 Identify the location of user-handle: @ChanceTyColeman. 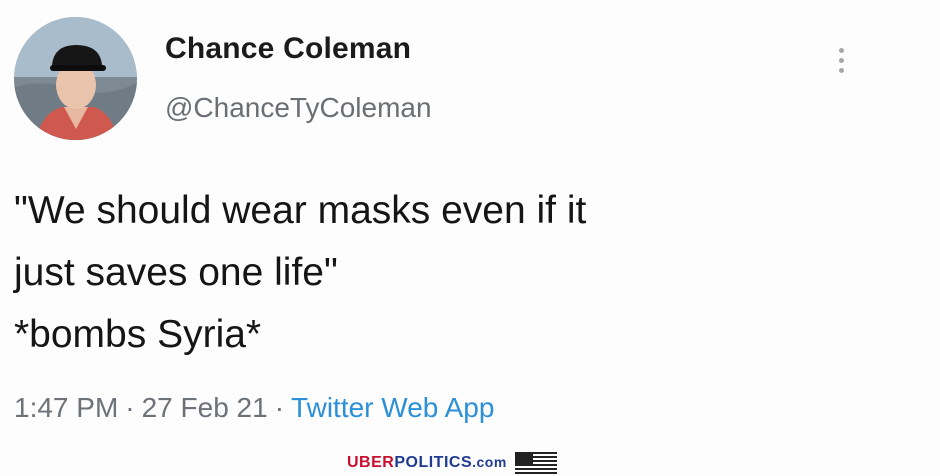
(298, 108).